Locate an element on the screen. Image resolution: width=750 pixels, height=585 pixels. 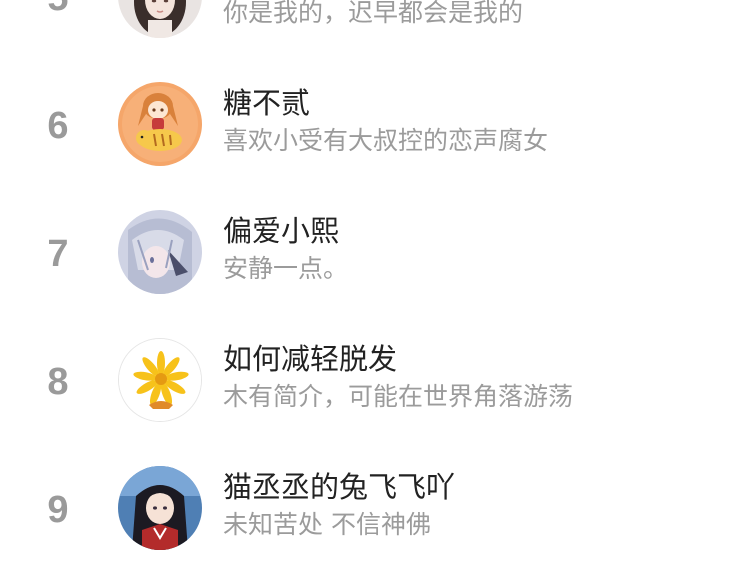
rank-number: 6 is located at coordinates (58, 126).